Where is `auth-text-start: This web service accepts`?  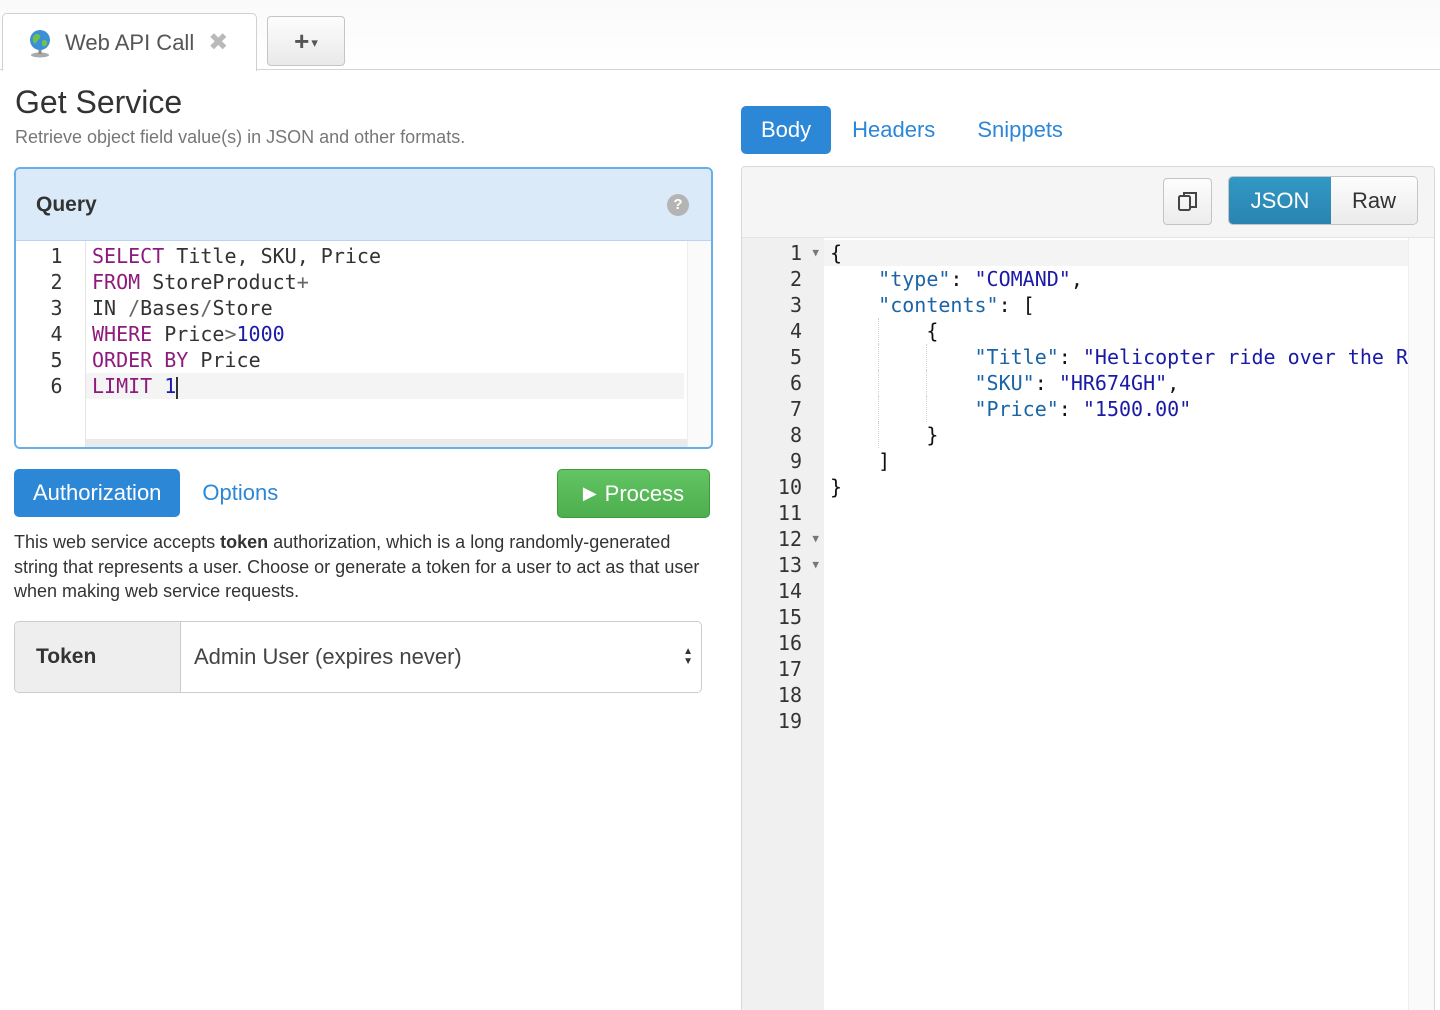 auth-text-start: This web service accepts is located at coordinates (117, 542).